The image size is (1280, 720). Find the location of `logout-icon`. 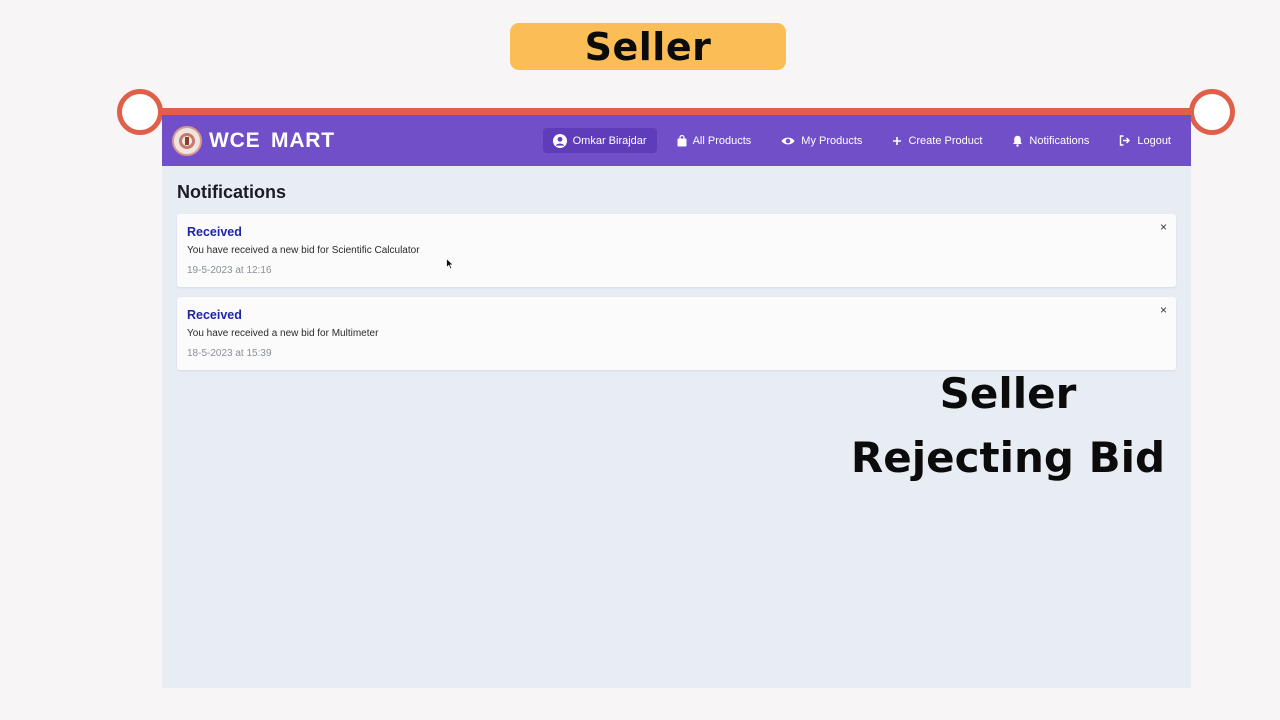

logout-icon is located at coordinates (1125, 140).